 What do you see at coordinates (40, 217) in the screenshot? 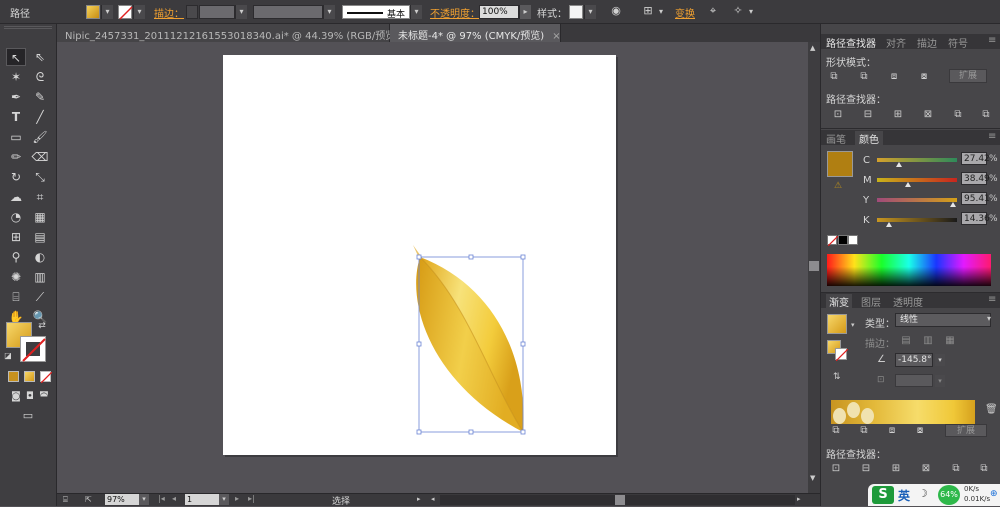
I see `perspective-grid-tool-icon: ▦` at bounding box center [40, 217].